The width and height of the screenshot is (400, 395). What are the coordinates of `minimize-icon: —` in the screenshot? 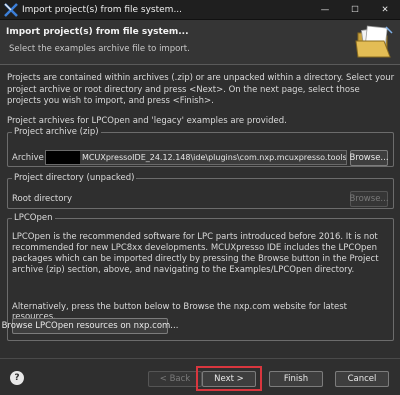 It's located at (325, 10).